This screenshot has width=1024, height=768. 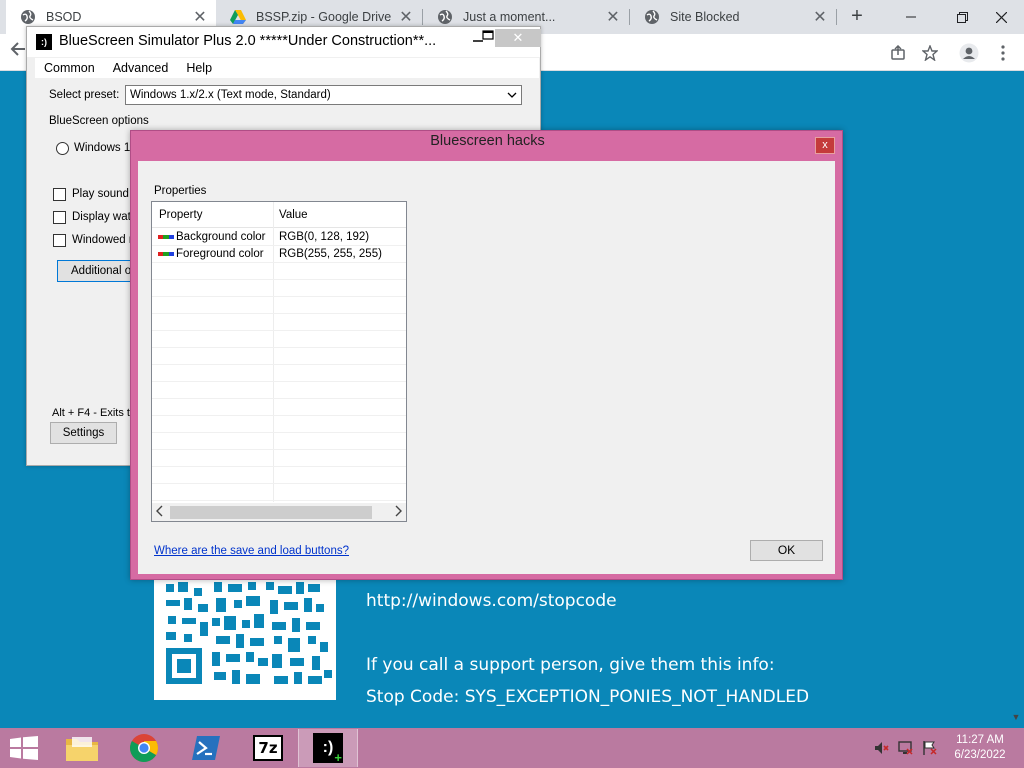 I want to click on bssp-menu-bar: Common Advanced Help, so click(x=287, y=68).